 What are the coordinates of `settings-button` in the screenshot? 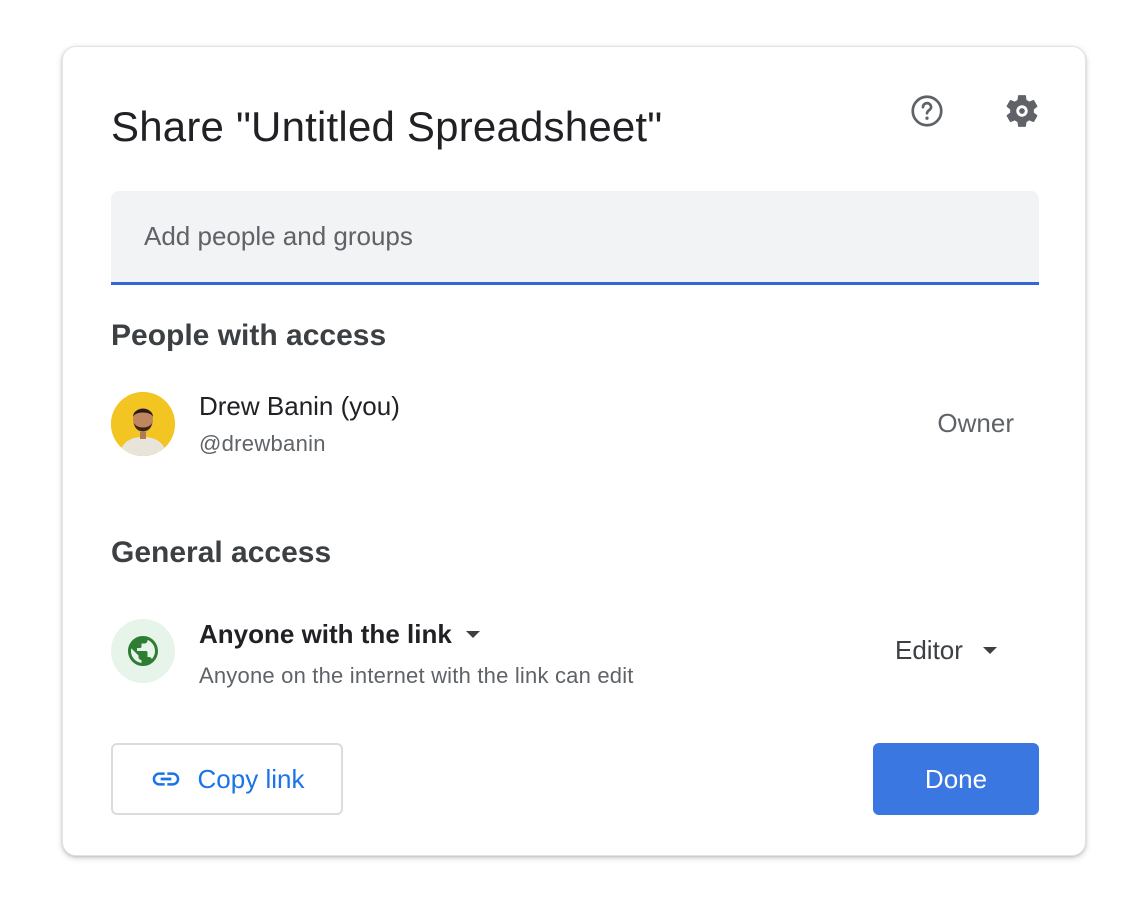 It's located at (1022, 111).